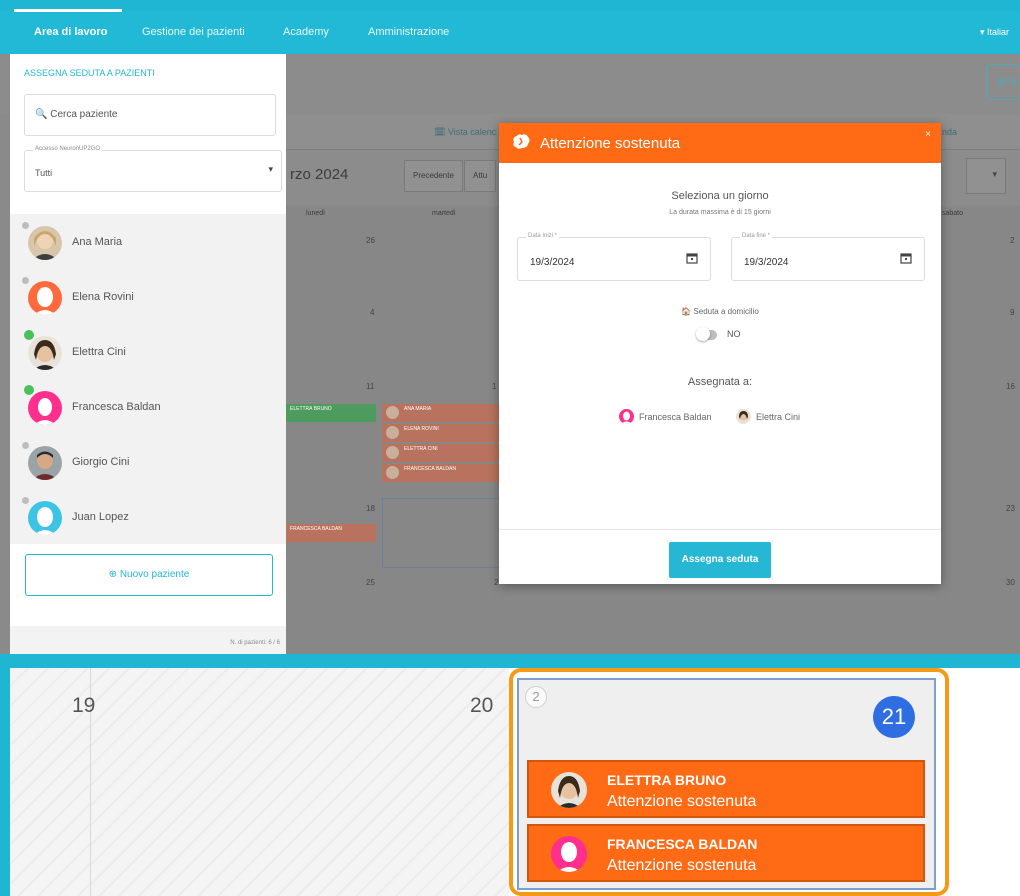 The width and height of the screenshot is (1020, 896). What do you see at coordinates (1000, 32) in the screenshot?
I see `language-selector: ▾ Italiar` at bounding box center [1000, 32].